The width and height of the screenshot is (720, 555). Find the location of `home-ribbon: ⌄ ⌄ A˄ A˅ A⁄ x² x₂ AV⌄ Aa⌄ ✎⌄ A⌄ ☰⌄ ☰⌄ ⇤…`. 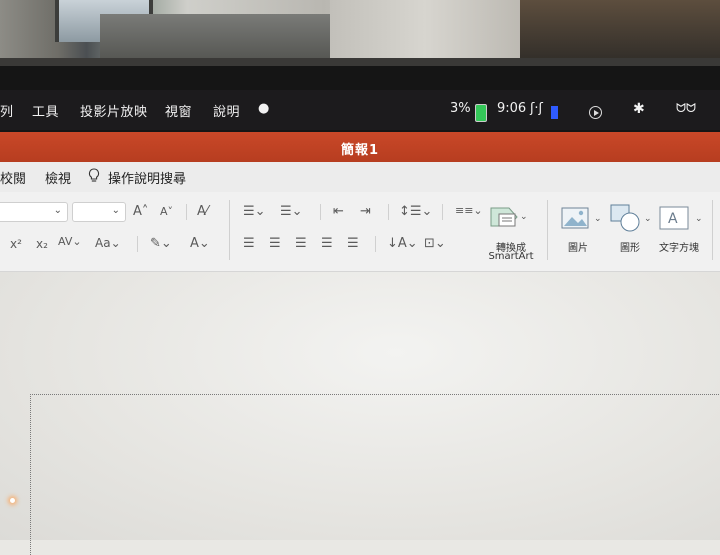

home-ribbon: ⌄ ⌄ A˄ A˅ A⁄ x² x₂ AV⌄ Aa⌄ ✎⌄ A⌄ ☰⌄ ☰⌄ ⇤… is located at coordinates (360, 232).